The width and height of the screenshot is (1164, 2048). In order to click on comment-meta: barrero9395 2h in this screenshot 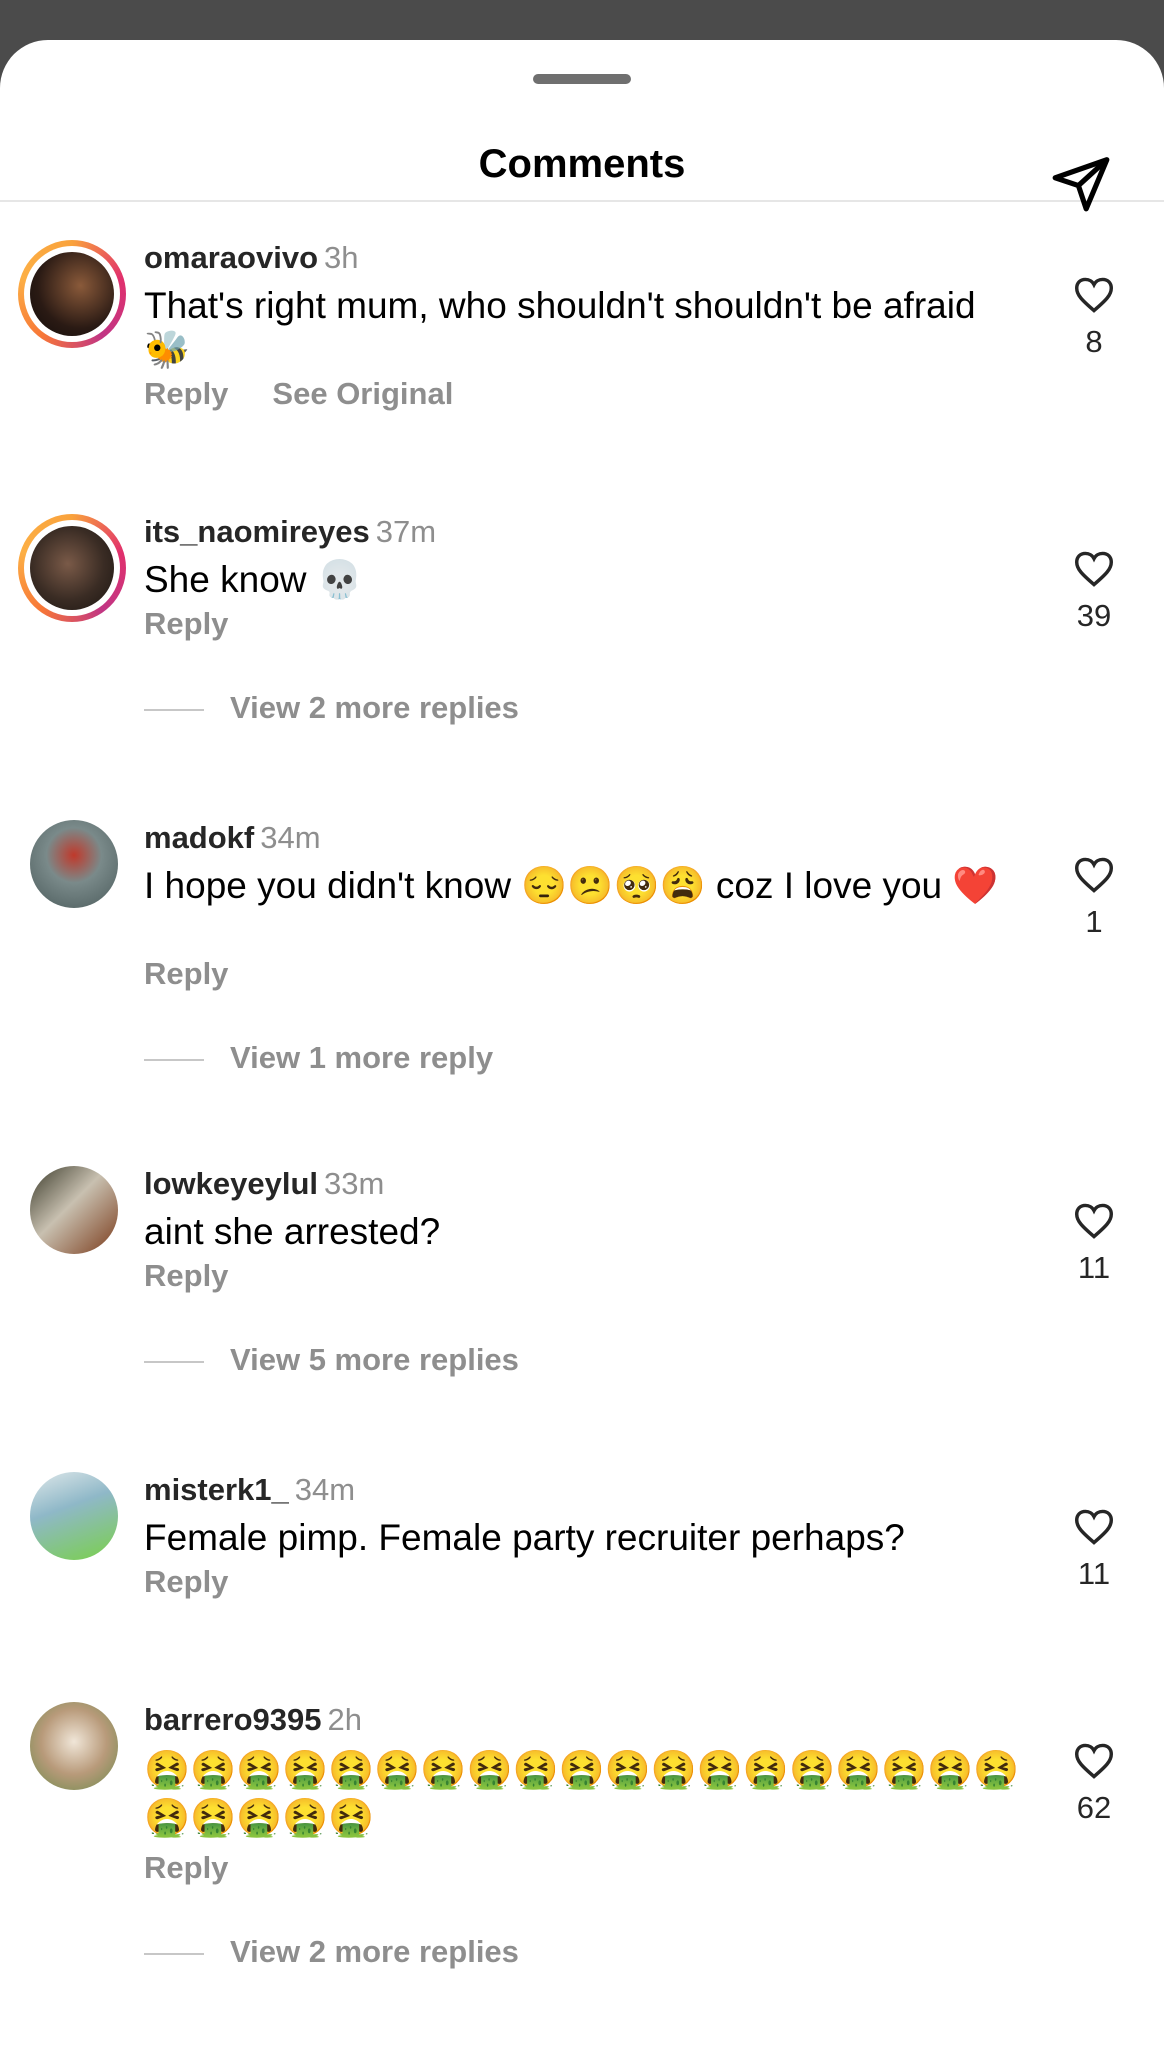, I will do `click(253, 1720)`.